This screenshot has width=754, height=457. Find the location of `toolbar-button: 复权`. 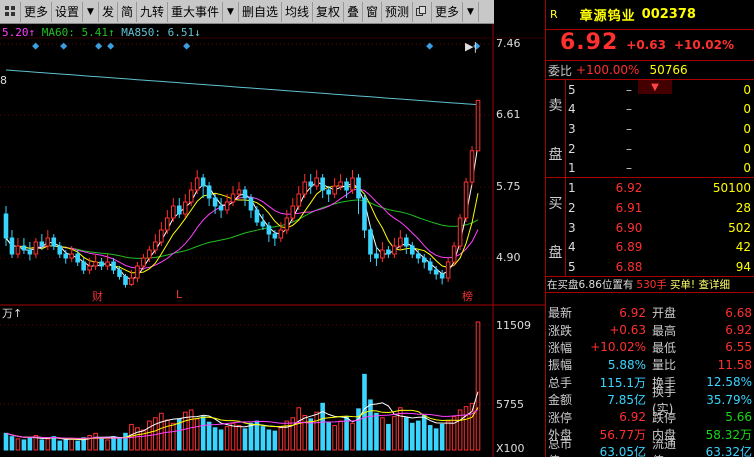

toolbar-button: 复权 is located at coordinates (328, 11).